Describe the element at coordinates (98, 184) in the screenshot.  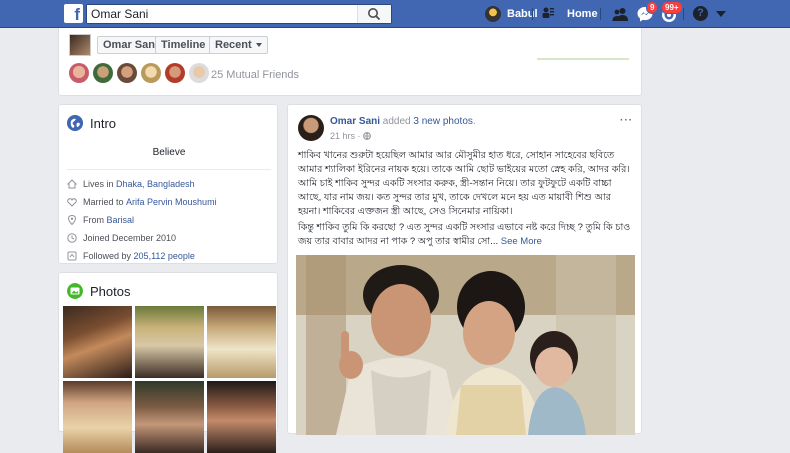
I see `lives-in-prefix: Lives in` at that location.